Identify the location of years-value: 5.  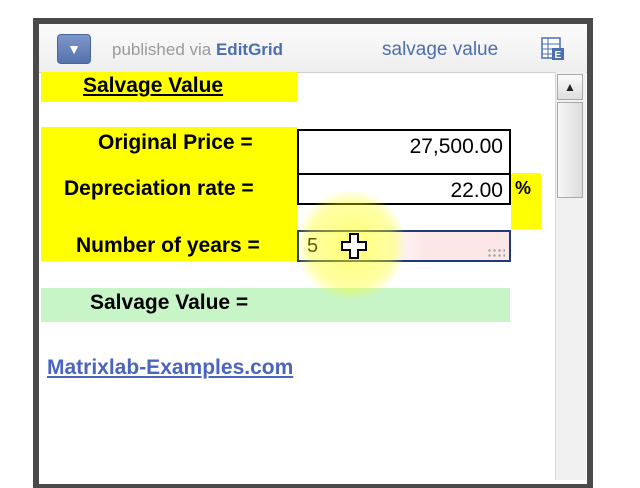
(313, 246).